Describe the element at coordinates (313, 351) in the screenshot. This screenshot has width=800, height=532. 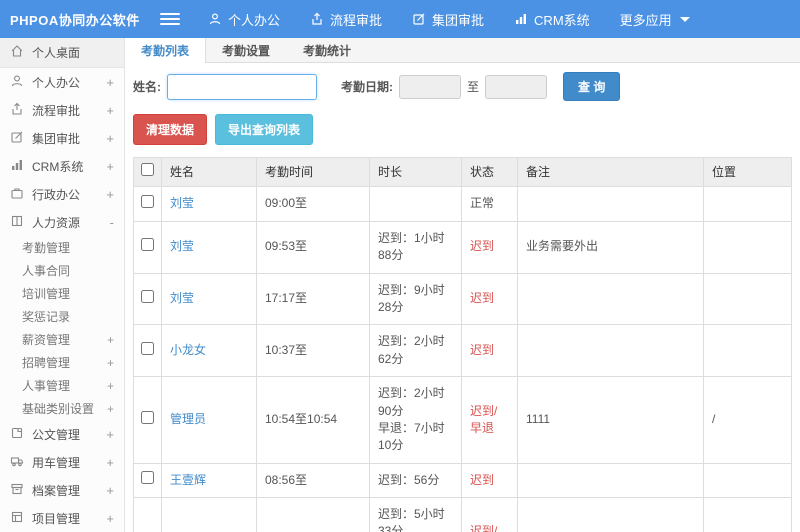
I see `attendance-time-cell: 10:37至` at that location.